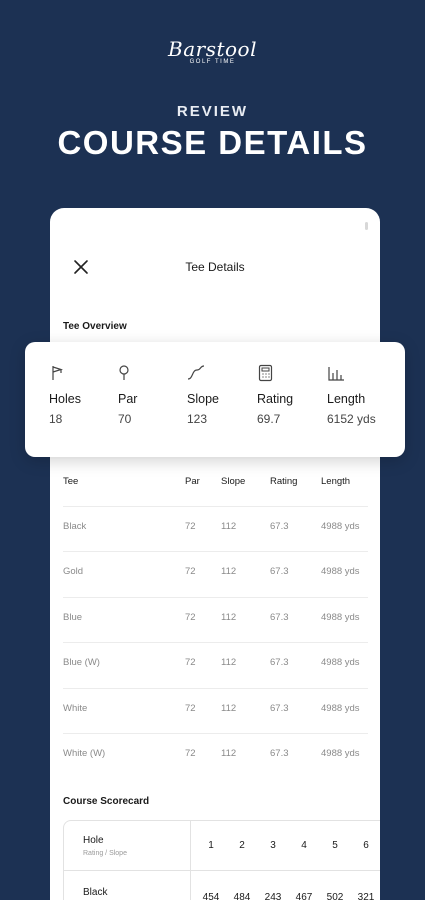  I want to click on overview-value: 18, so click(56, 419).